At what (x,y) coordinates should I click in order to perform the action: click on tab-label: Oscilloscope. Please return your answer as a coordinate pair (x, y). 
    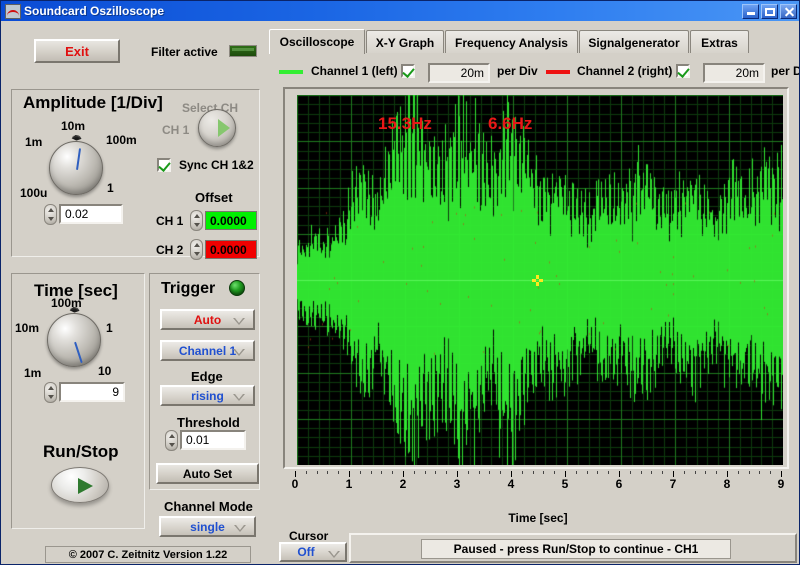
    Looking at the image, I should click on (317, 42).